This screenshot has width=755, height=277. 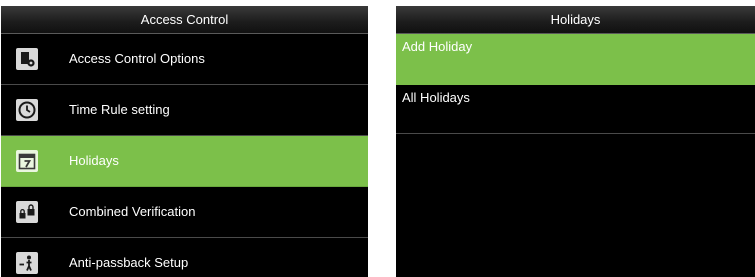 What do you see at coordinates (184, 161) in the screenshot?
I see `menu-item-holidays: Holidays` at bounding box center [184, 161].